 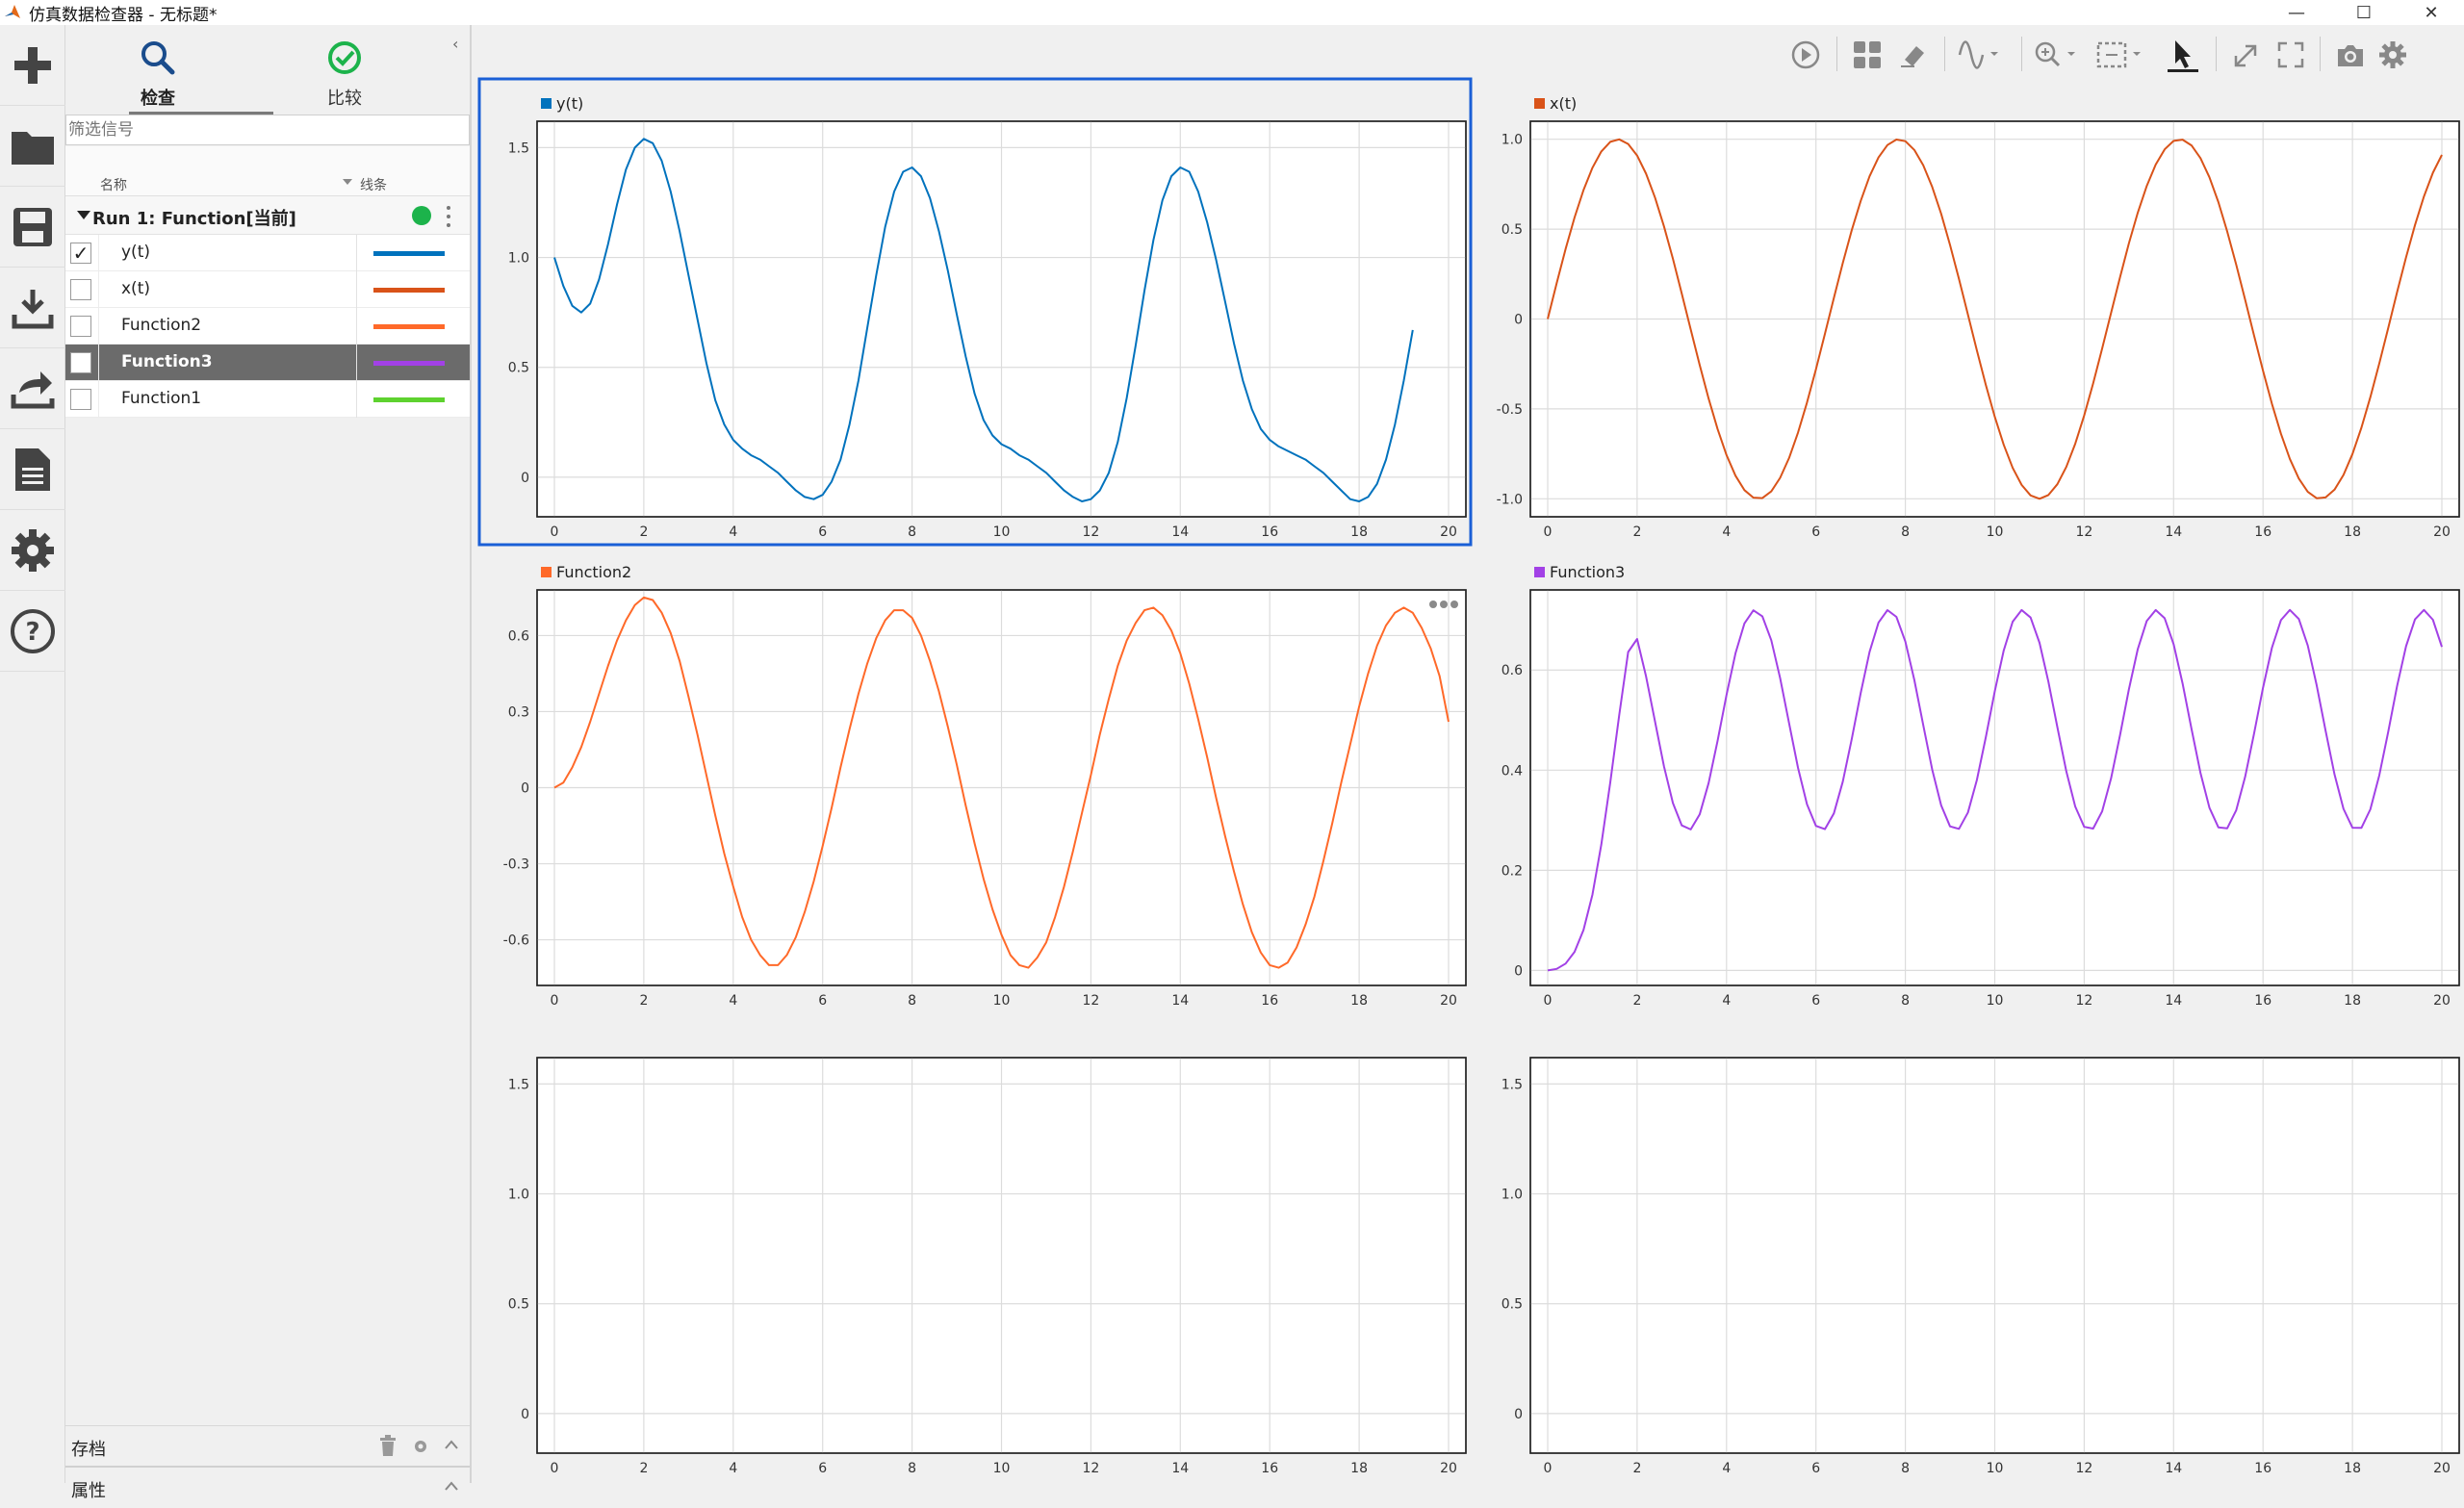 I want to click on signal-name: Function2, so click(x=161, y=325).